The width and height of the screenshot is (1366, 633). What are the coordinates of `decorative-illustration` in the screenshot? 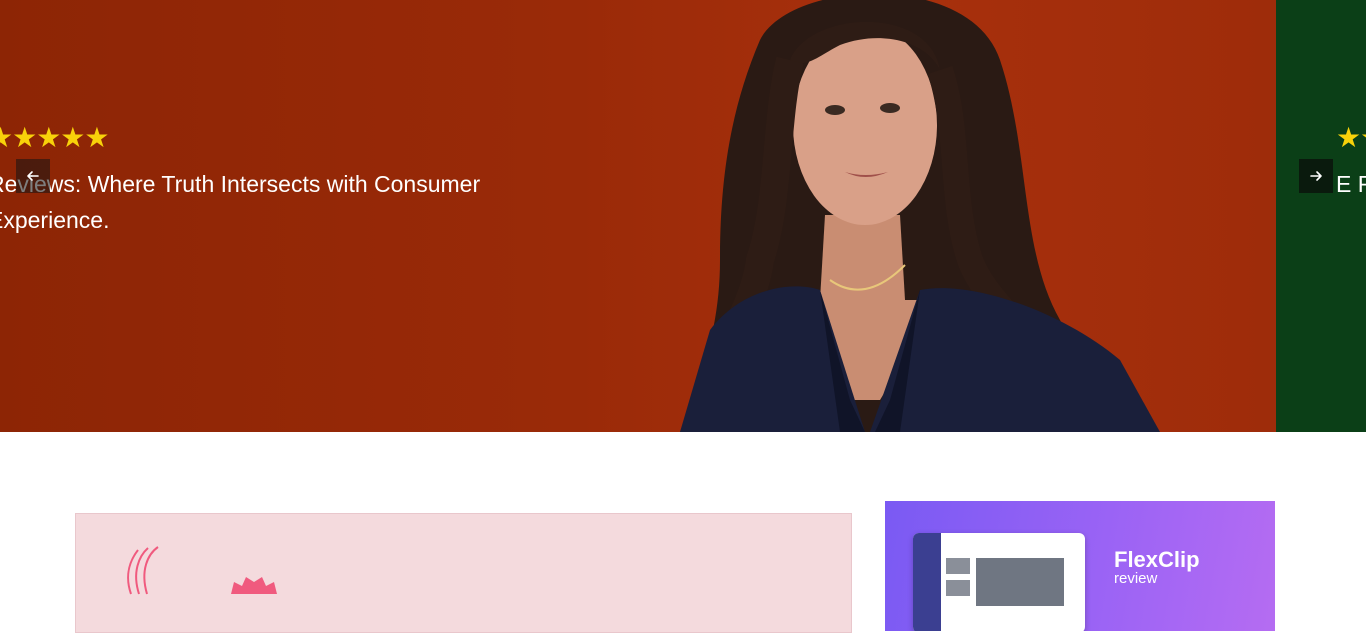 It's located at (202, 570).